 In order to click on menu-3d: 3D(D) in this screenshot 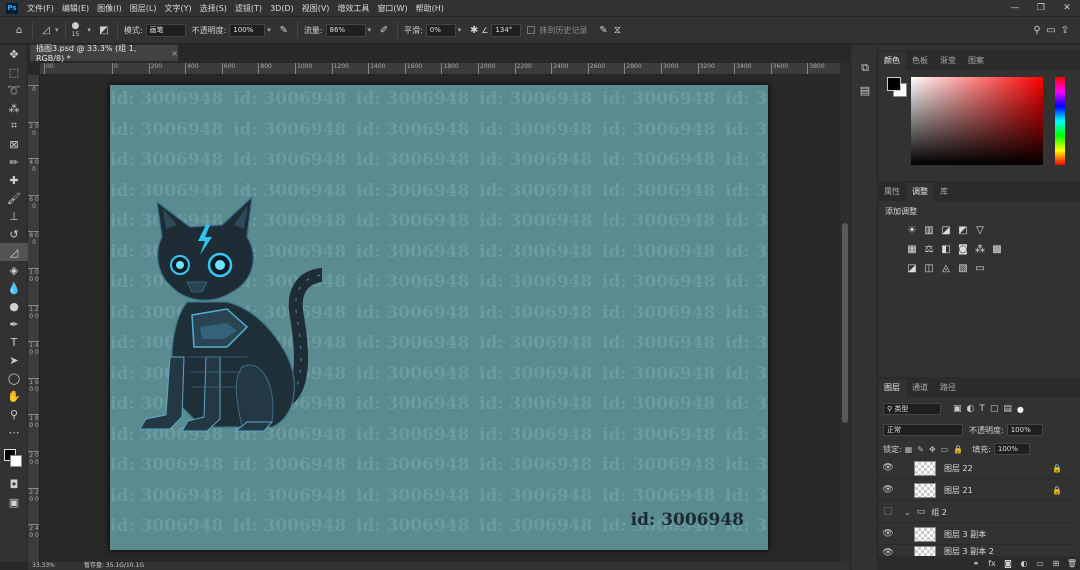, I will do `click(282, 8)`.